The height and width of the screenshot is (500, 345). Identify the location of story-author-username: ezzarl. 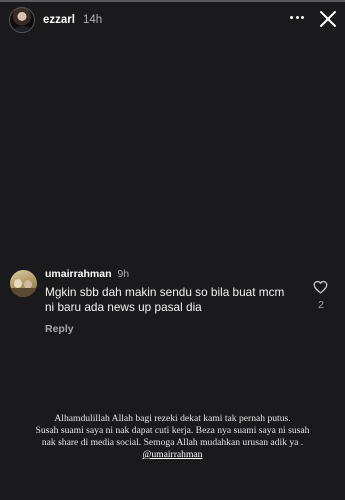
(59, 20).